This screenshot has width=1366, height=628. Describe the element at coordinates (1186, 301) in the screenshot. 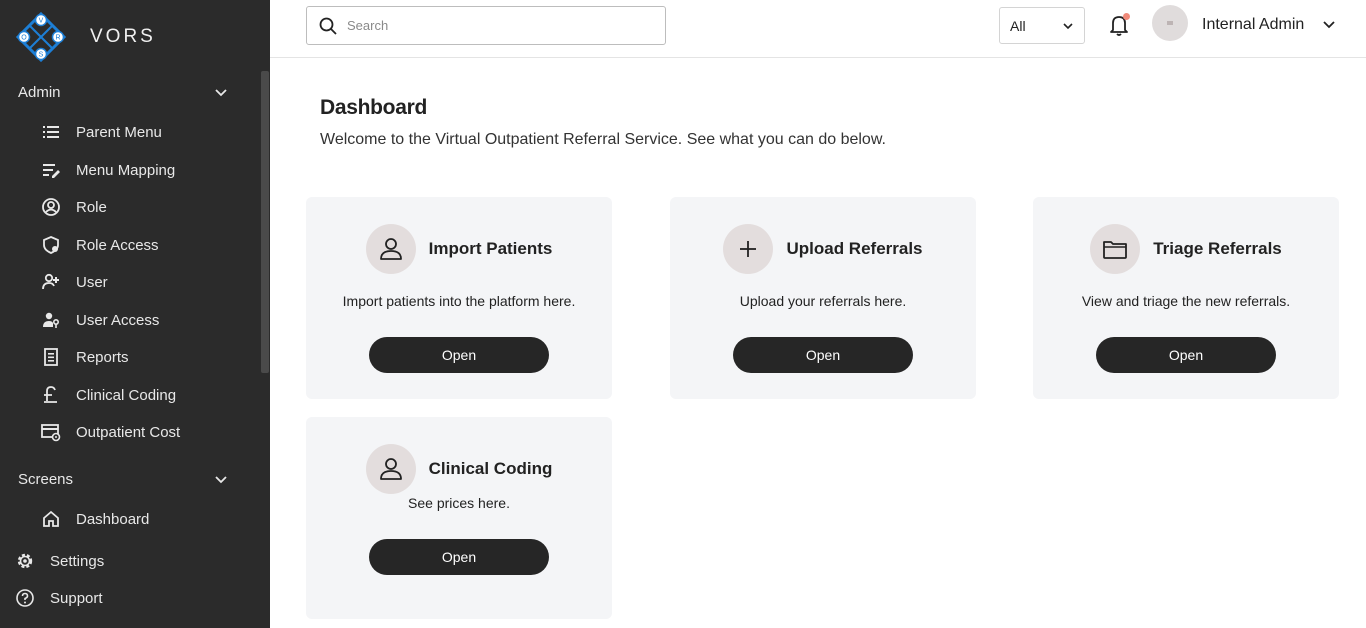

I see `card-description: View and triage the new referrals.` at that location.